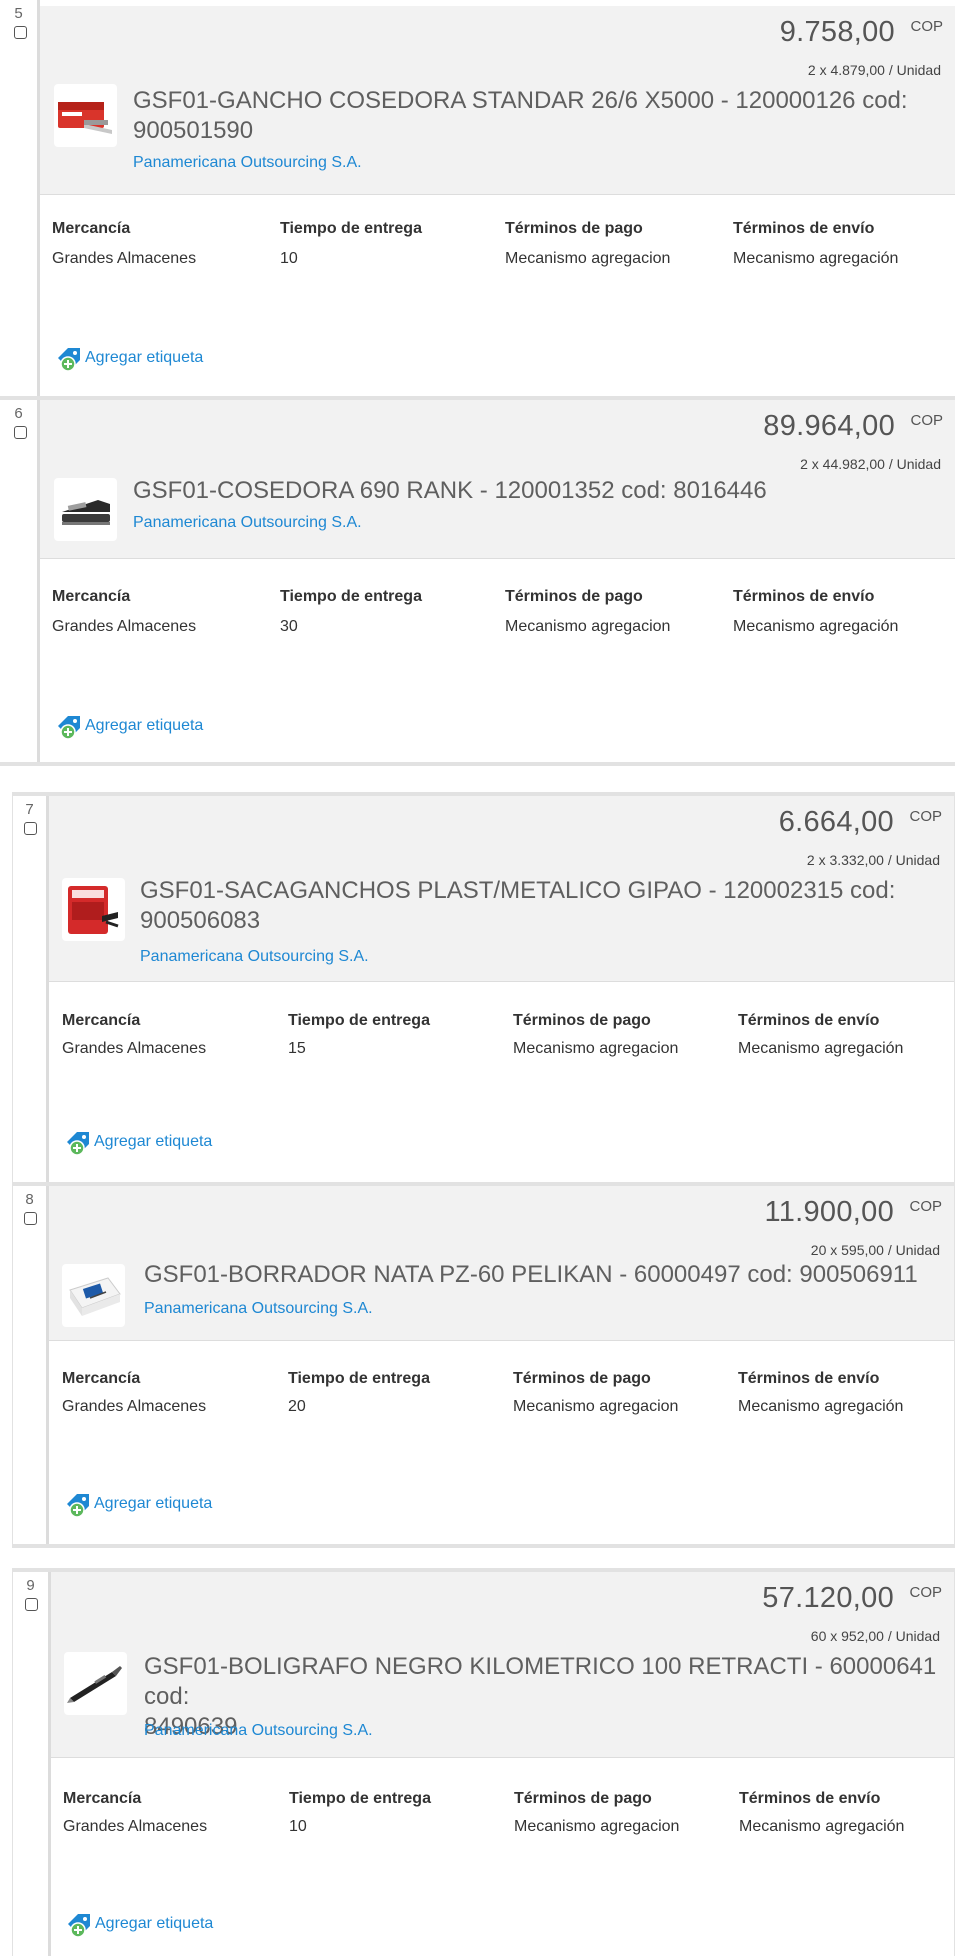  I want to click on delivery-value: 30, so click(289, 626).